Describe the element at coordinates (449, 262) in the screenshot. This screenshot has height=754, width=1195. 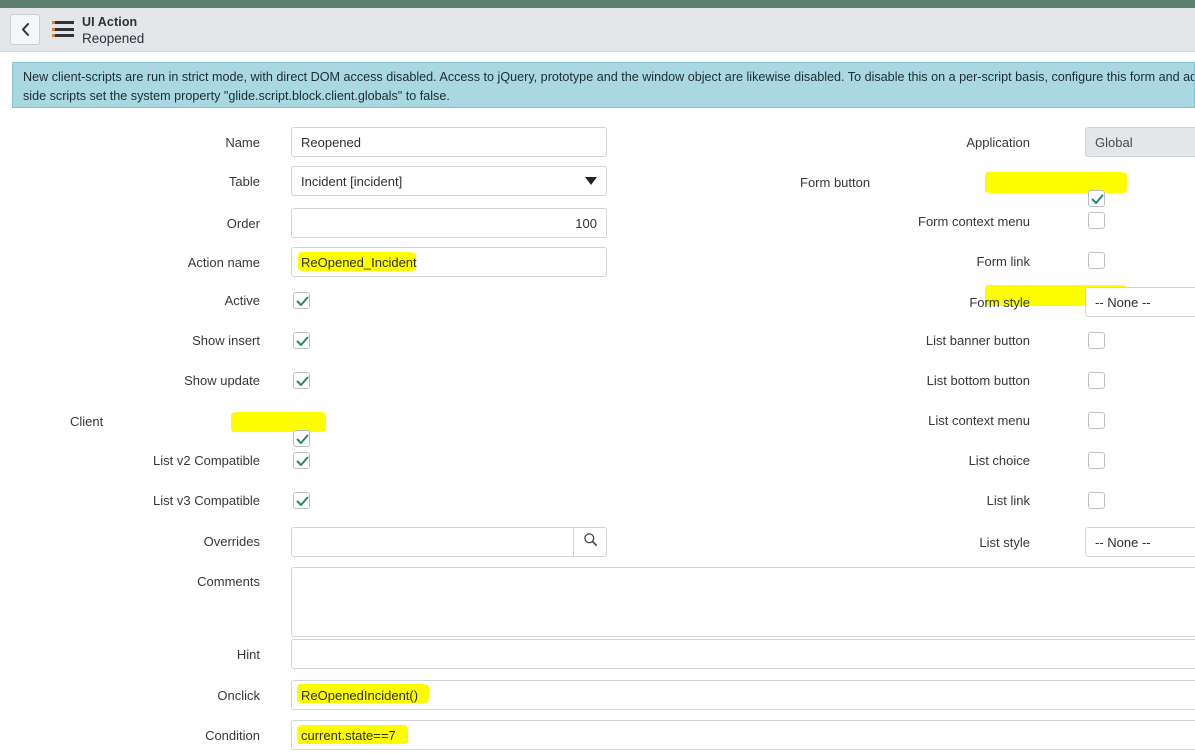
I see `action-name-input` at that location.